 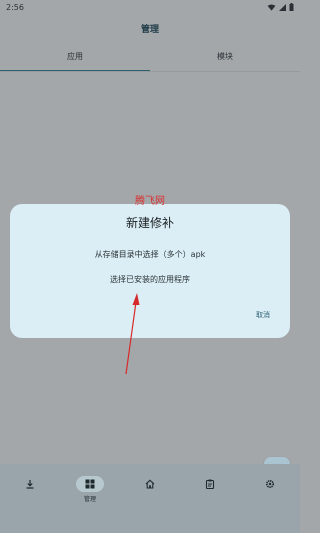 What do you see at coordinates (89, 499) in the screenshot?
I see `nav-label-manage: 管理` at bounding box center [89, 499].